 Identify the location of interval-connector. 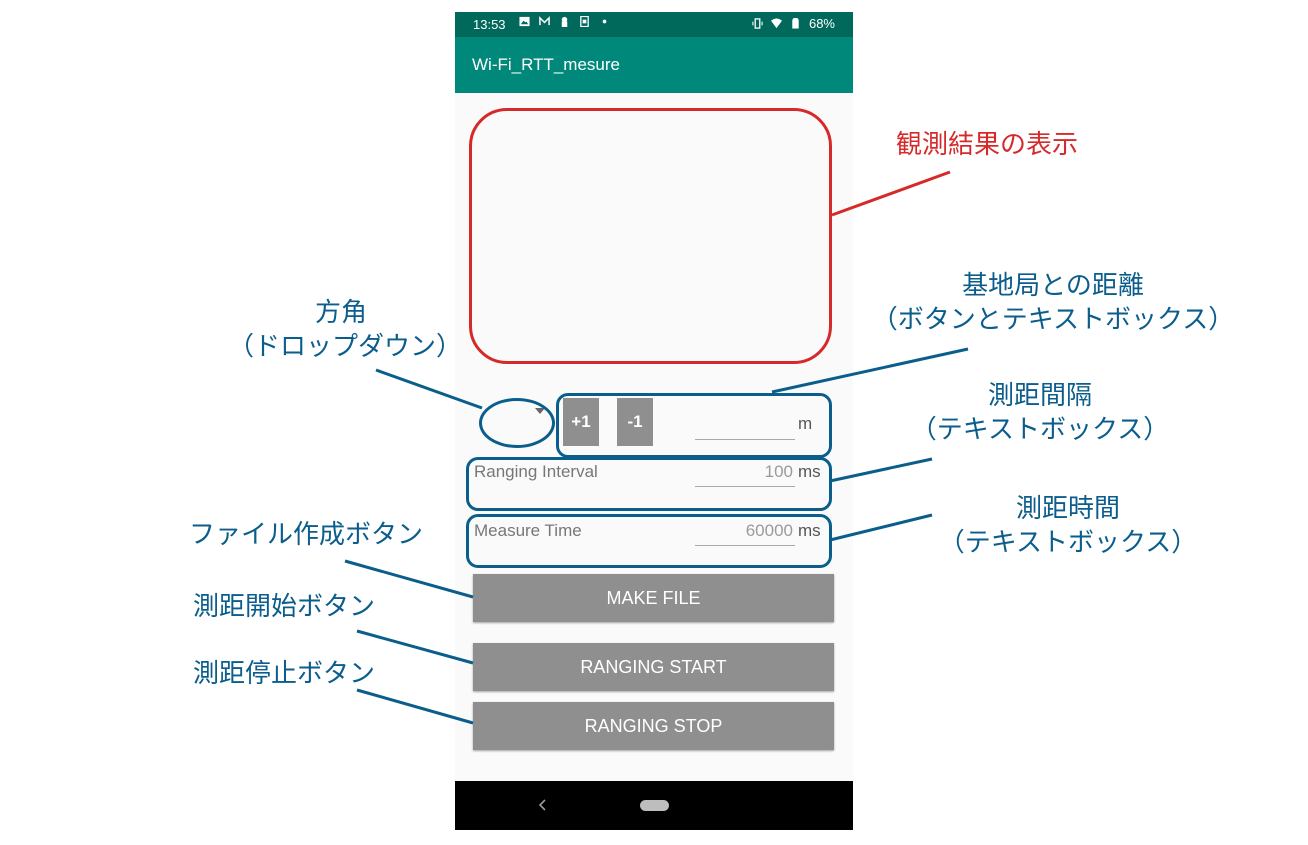
(881, 470).